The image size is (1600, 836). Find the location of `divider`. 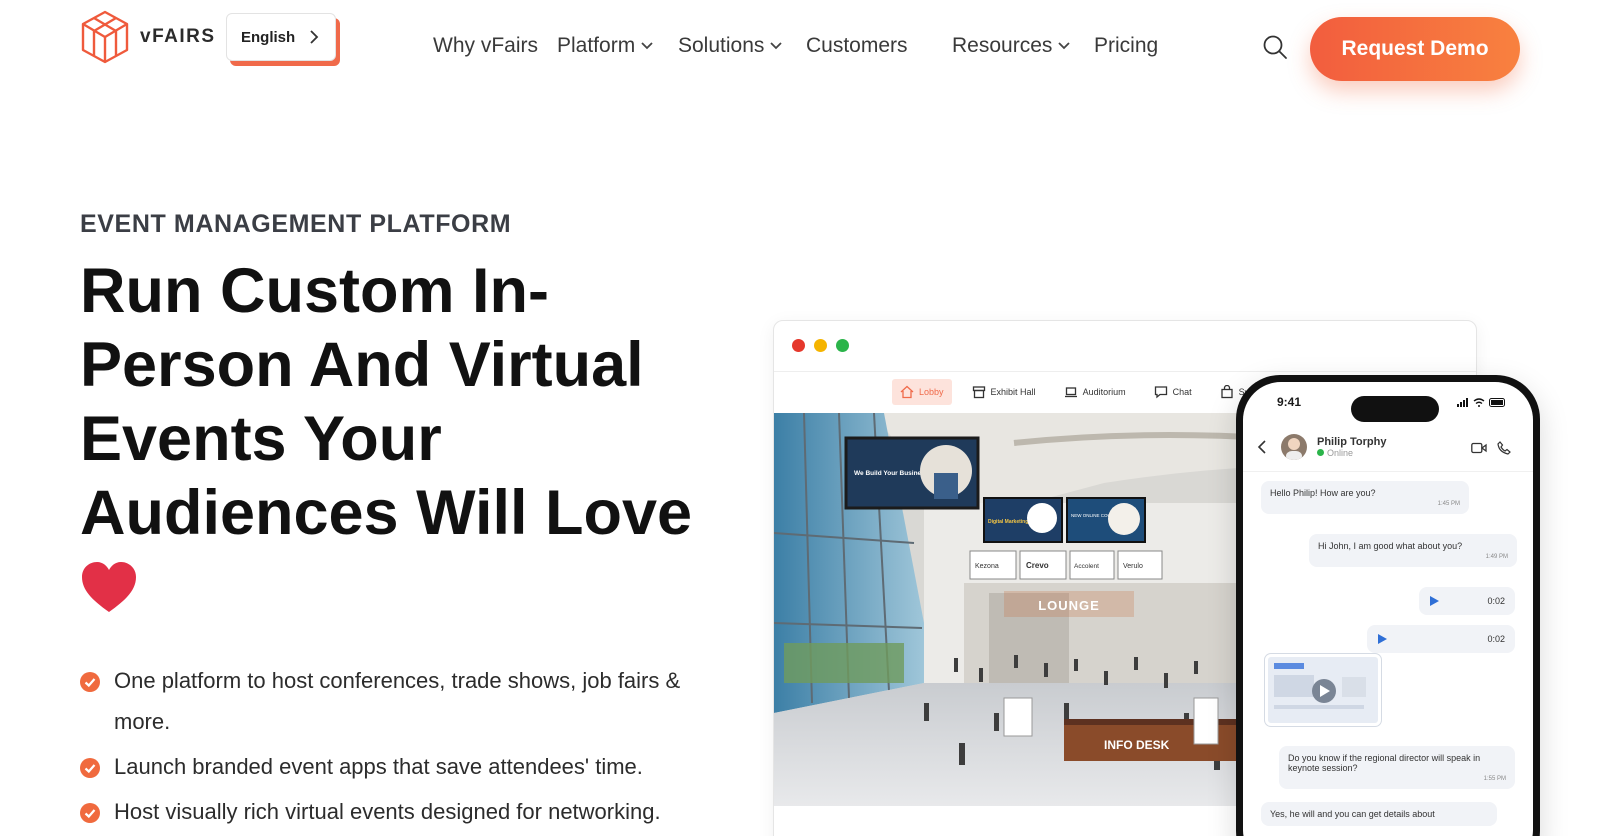

divider is located at coordinates (1125, 371).